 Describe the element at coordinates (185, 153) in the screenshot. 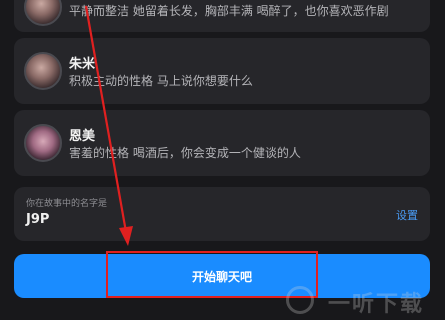

I see `character-description: 害羞的性格 喝酒后，你会变成一个健谈的人` at that location.